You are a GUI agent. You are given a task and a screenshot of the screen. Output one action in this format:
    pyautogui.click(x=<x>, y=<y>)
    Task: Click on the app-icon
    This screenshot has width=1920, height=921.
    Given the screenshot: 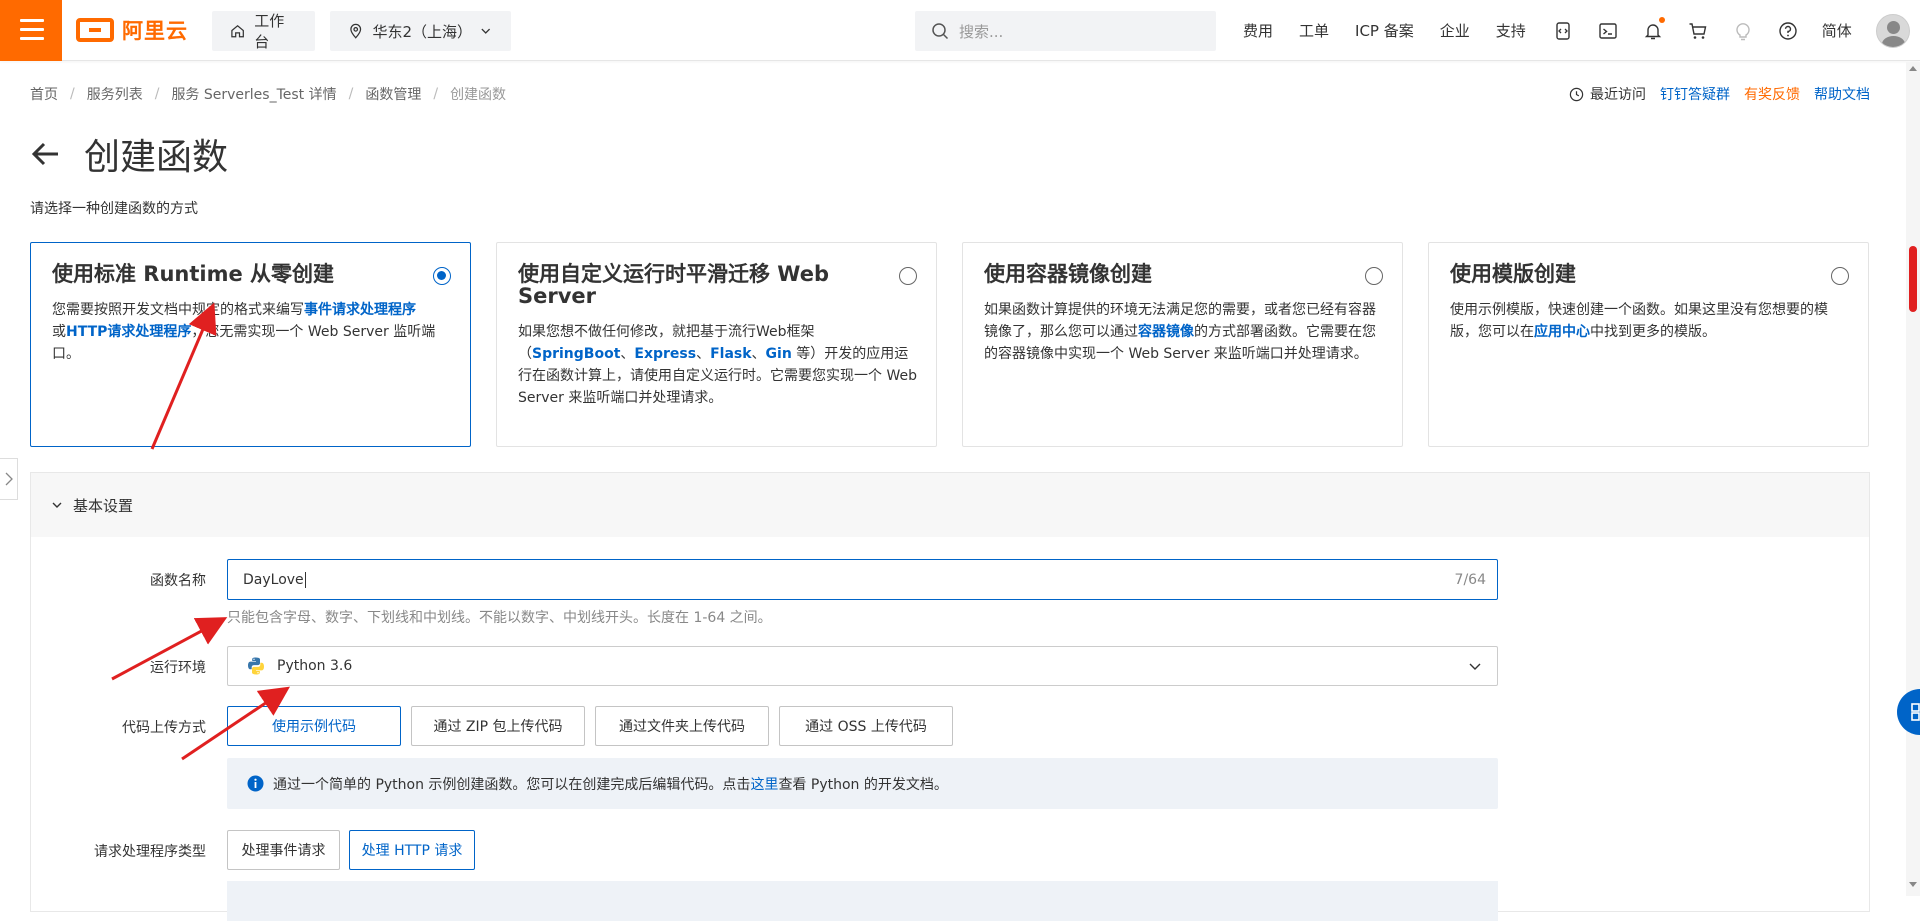 What is the action you would take?
    pyautogui.click(x=1563, y=31)
    